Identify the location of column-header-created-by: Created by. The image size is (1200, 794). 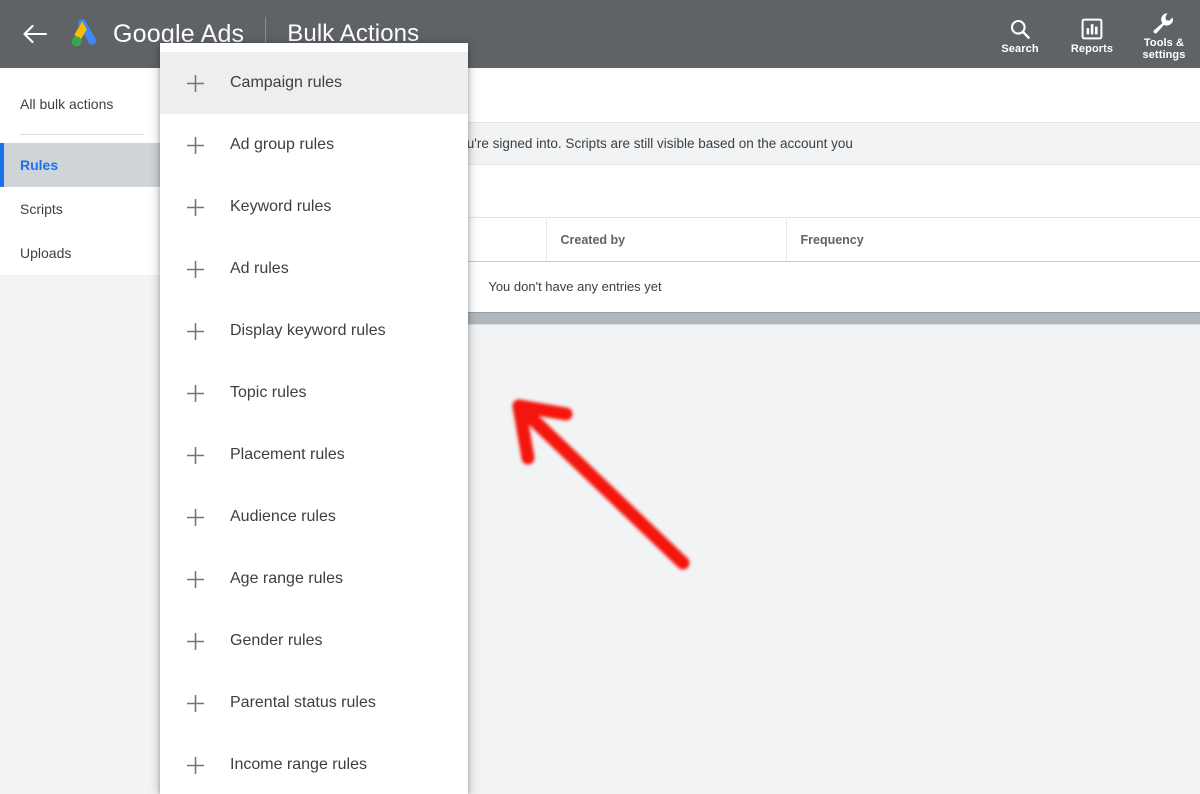
(666, 239).